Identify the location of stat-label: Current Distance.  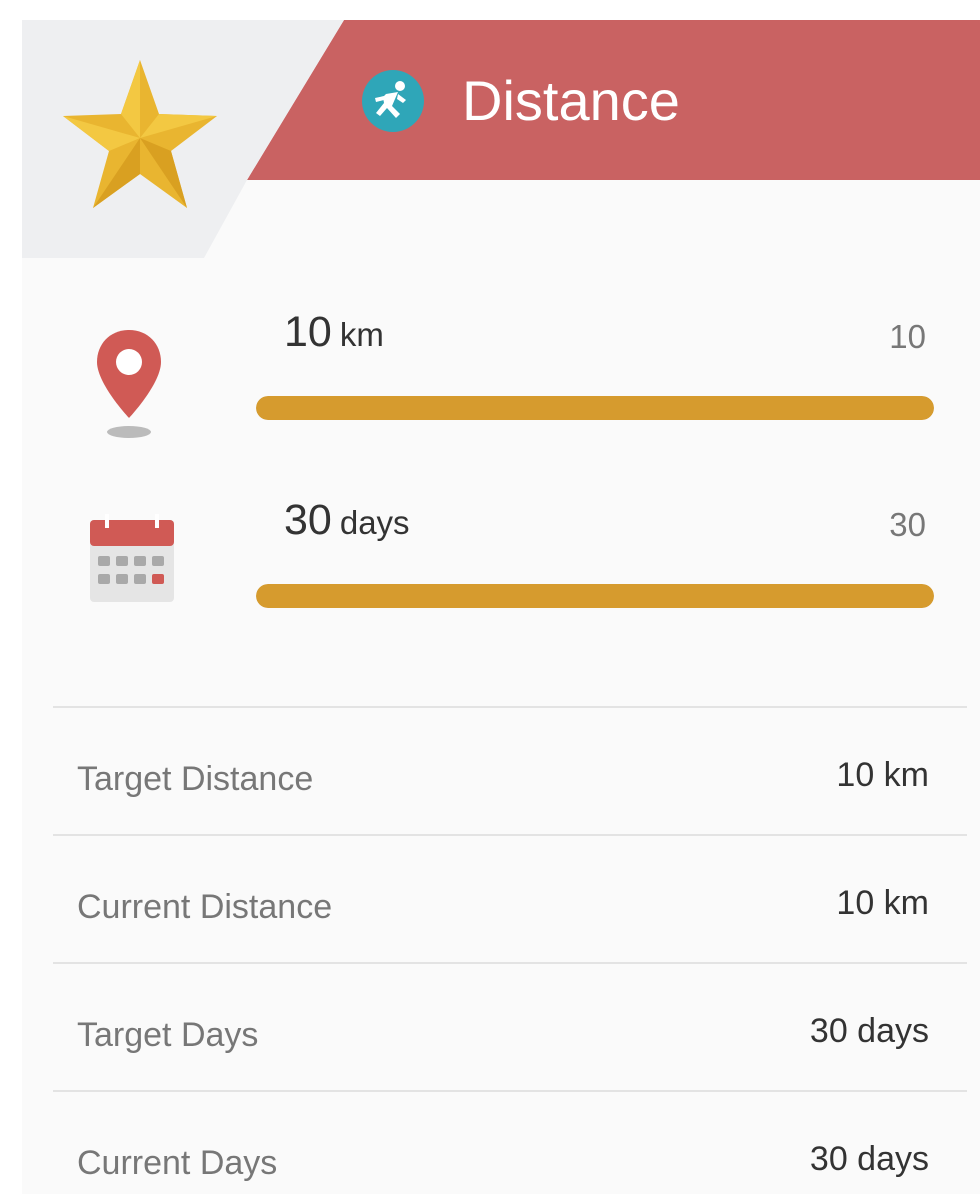
(205, 907).